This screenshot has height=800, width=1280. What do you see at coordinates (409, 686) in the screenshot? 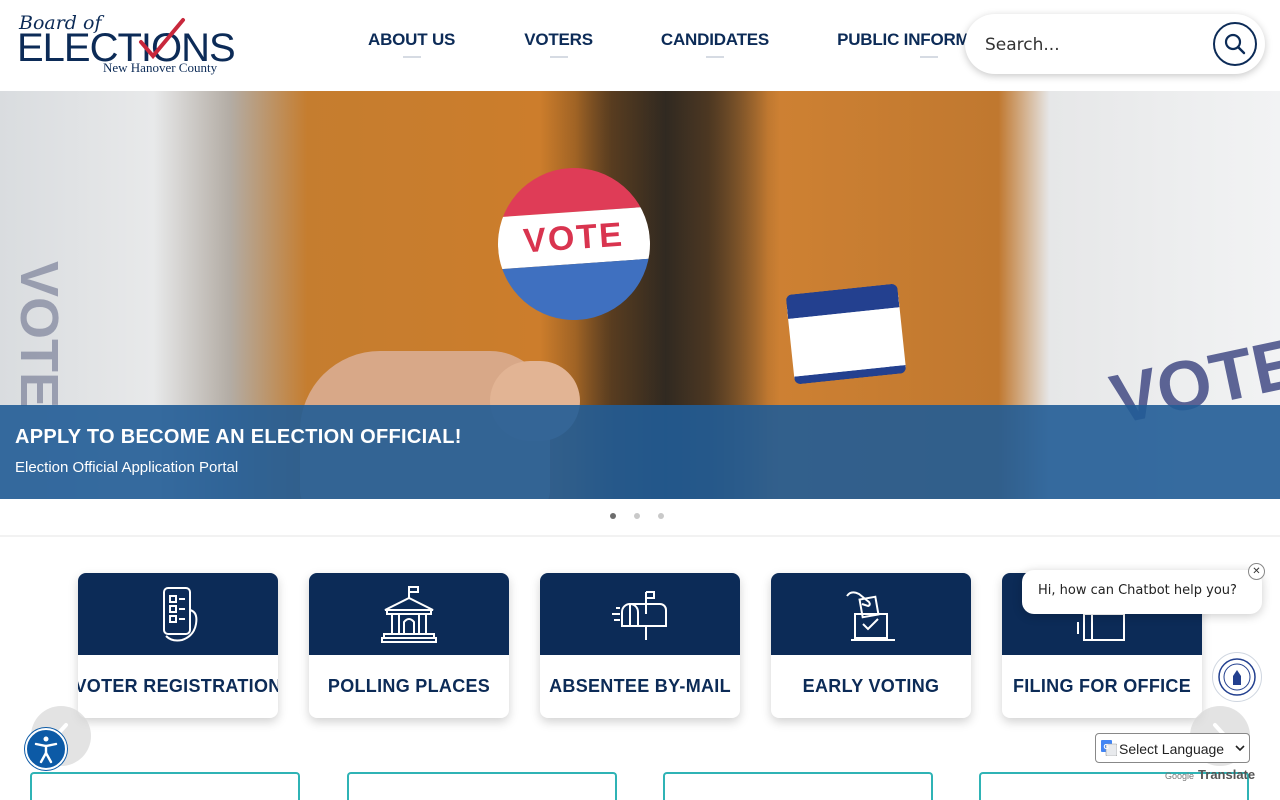
I see `quick-link-label: POLLING PLACES` at bounding box center [409, 686].